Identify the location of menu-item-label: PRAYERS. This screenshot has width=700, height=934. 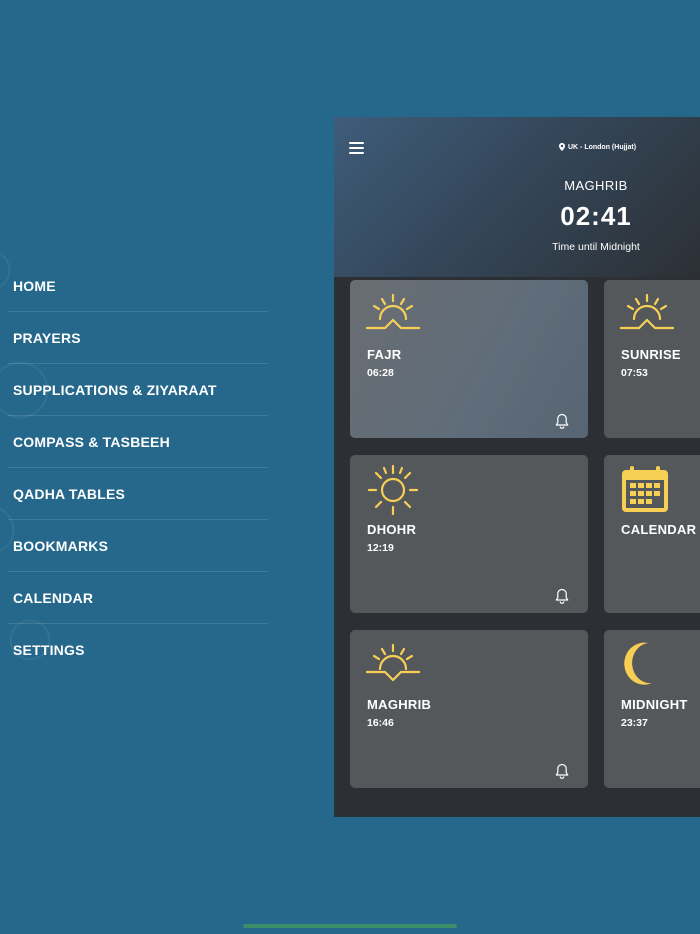
(47, 337).